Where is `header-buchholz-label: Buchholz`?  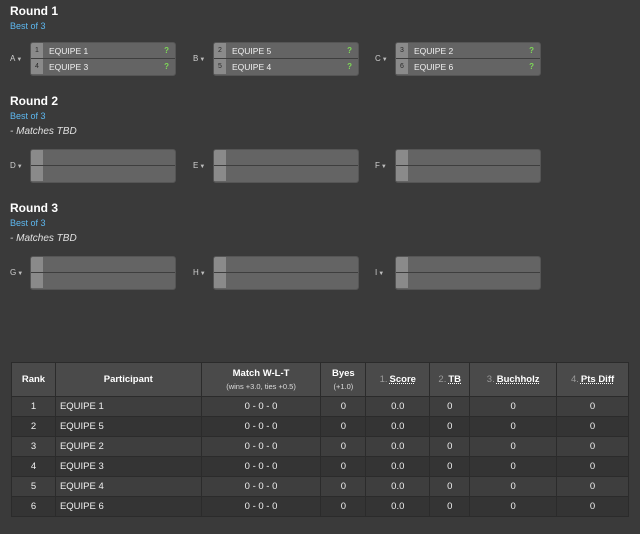 header-buchholz-label: Buchholz is located at coordinates (518, 379).